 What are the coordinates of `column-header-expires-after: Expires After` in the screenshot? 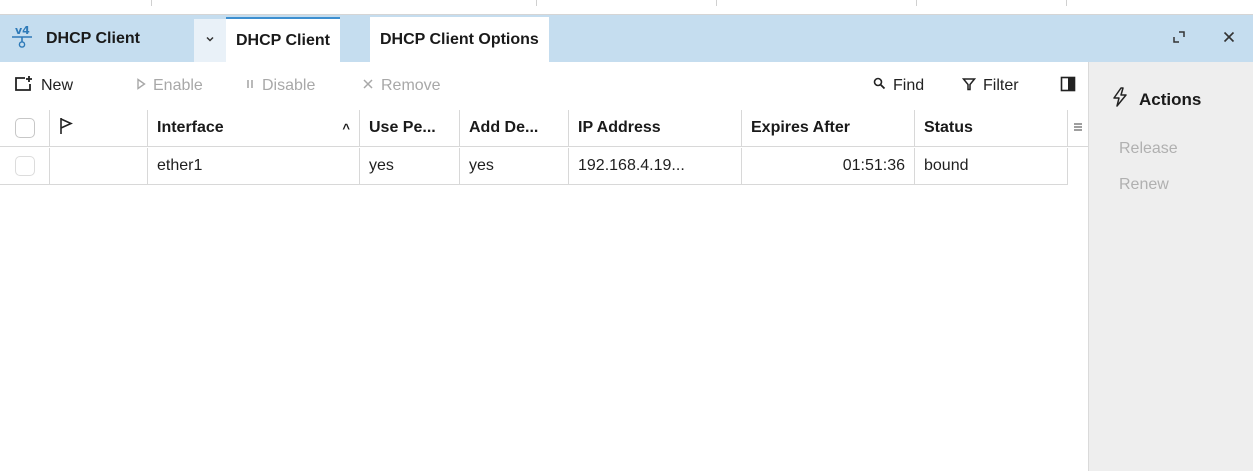 It's located at (828, 128).